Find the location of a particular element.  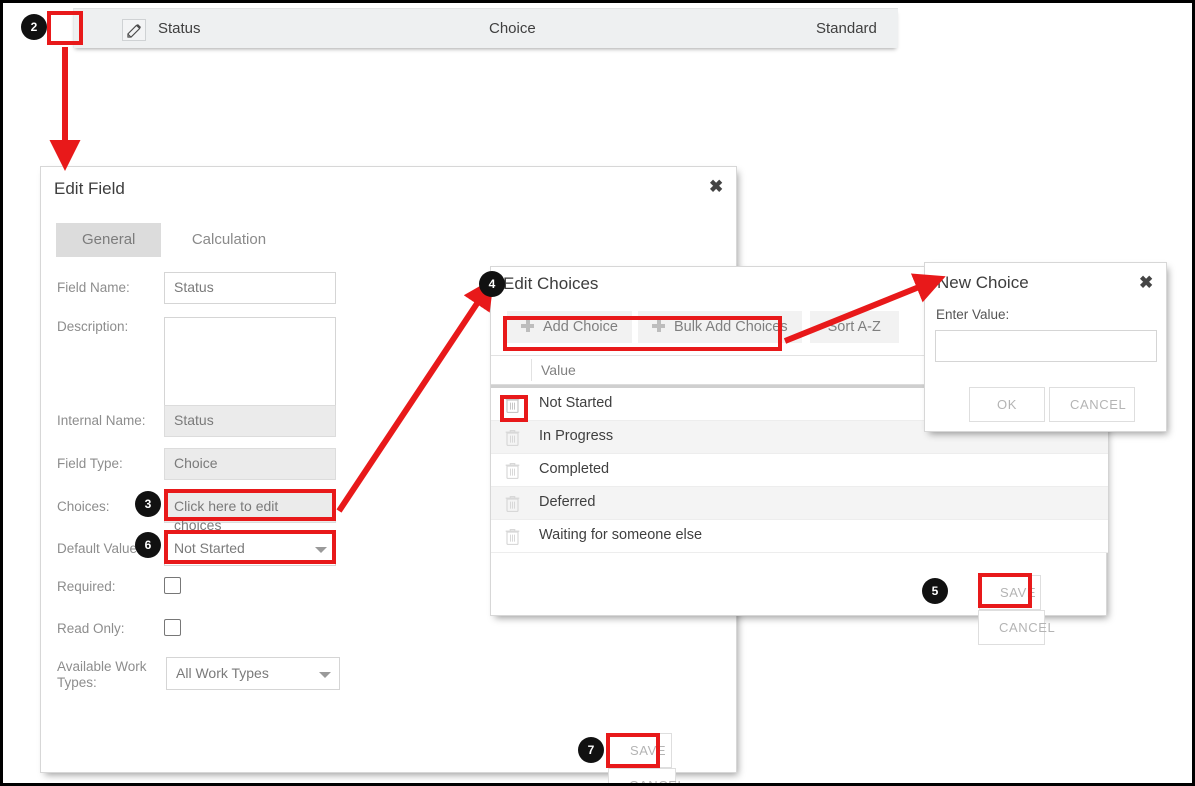

bulk-add-choices-button: Bulk Add Choices is located at coordinates (719, 327).